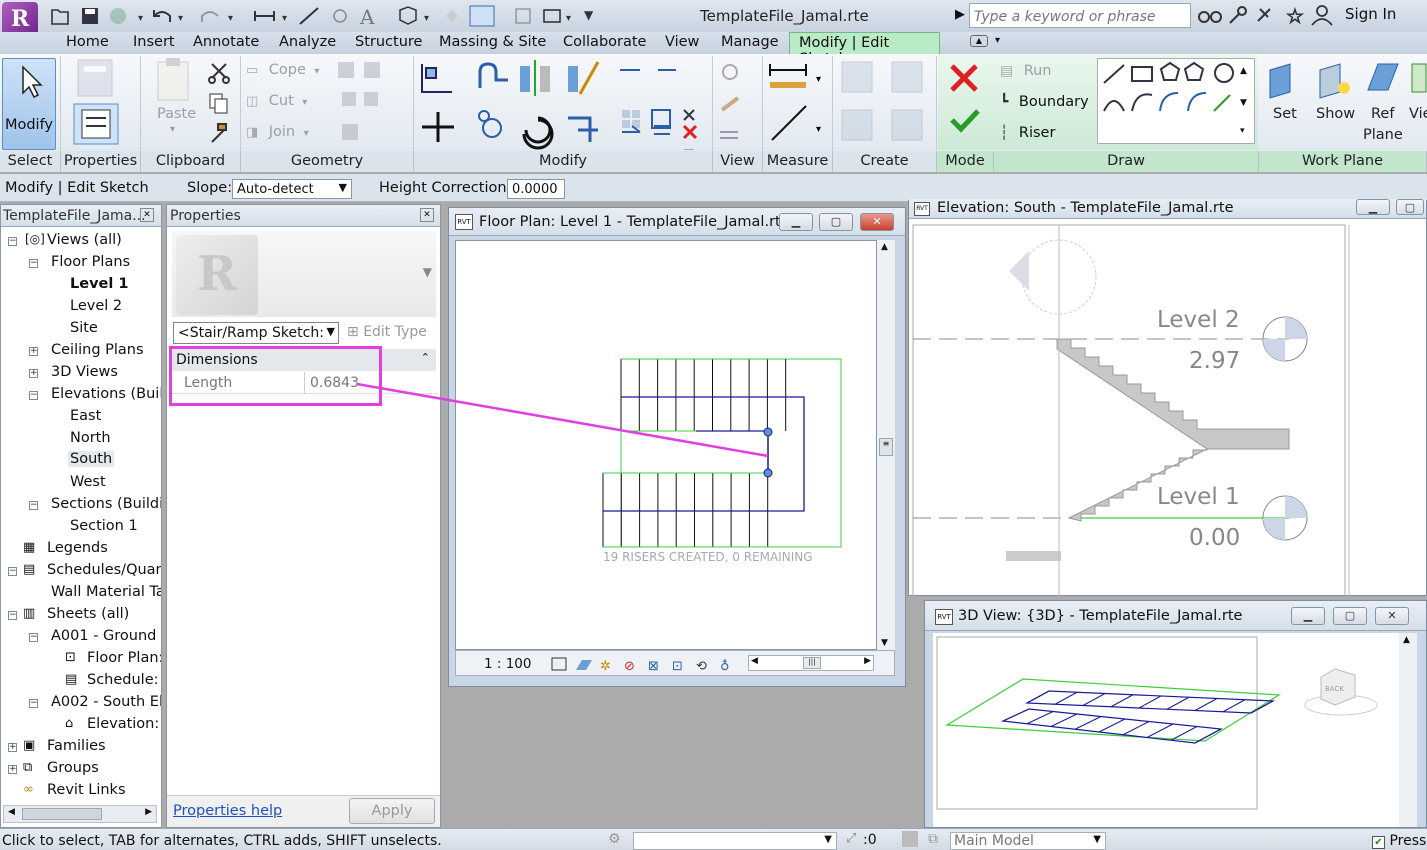 This screenshot has height=850, width=1427. What do you see at coordinates (960, 14) in the screenshot?
I see `expand-arrow-icon: ▶` at bounding box center [960, 14].